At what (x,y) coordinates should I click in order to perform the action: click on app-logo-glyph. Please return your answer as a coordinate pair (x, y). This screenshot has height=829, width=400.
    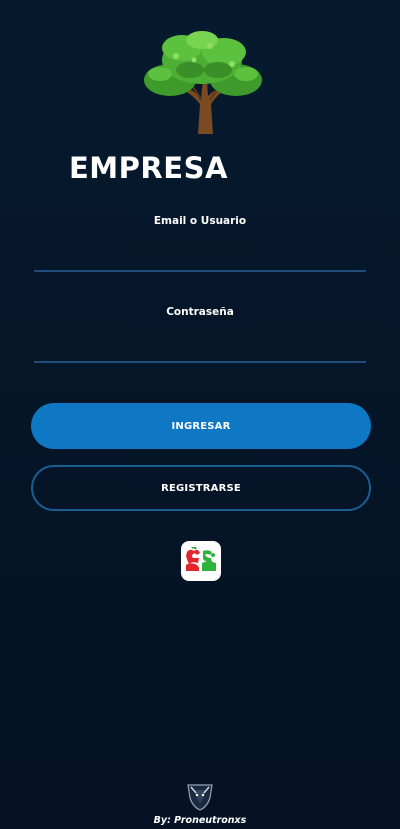
    Looking at the image, I should click on (201, 559).